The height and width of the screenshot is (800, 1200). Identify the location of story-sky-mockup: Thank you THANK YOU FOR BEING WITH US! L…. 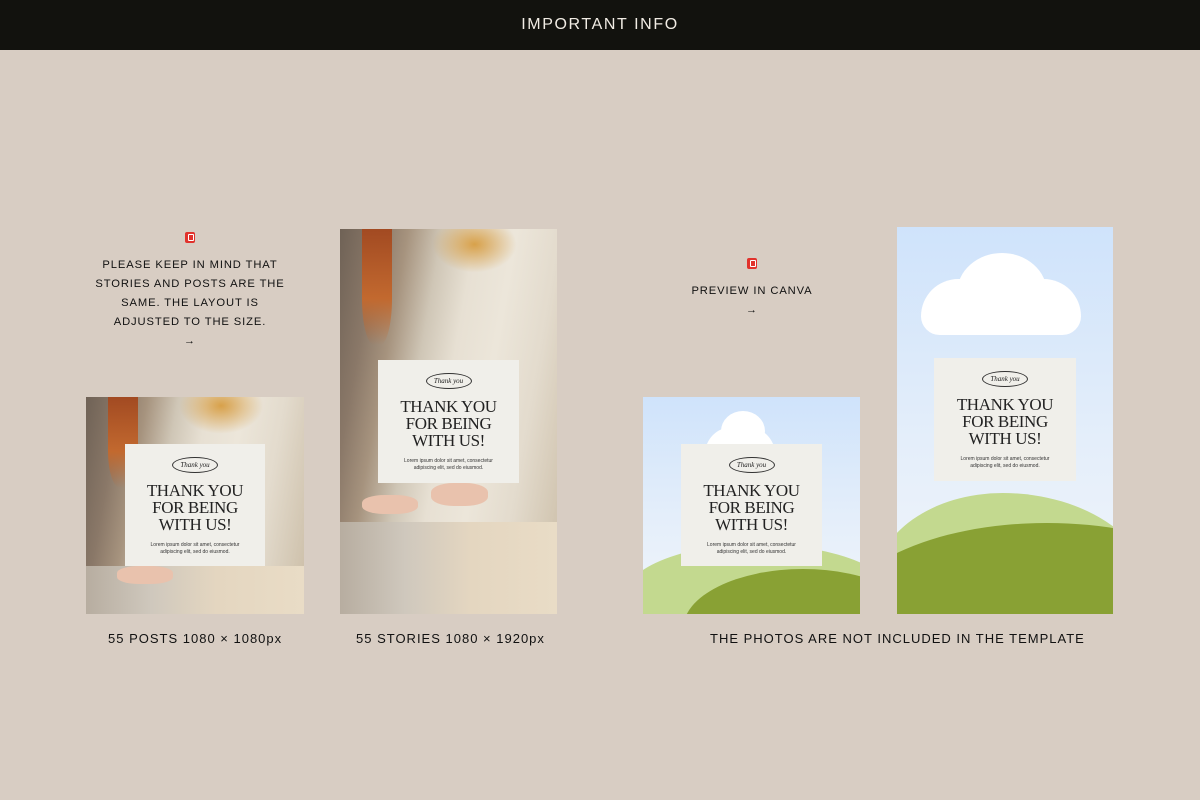
(1005, 420).